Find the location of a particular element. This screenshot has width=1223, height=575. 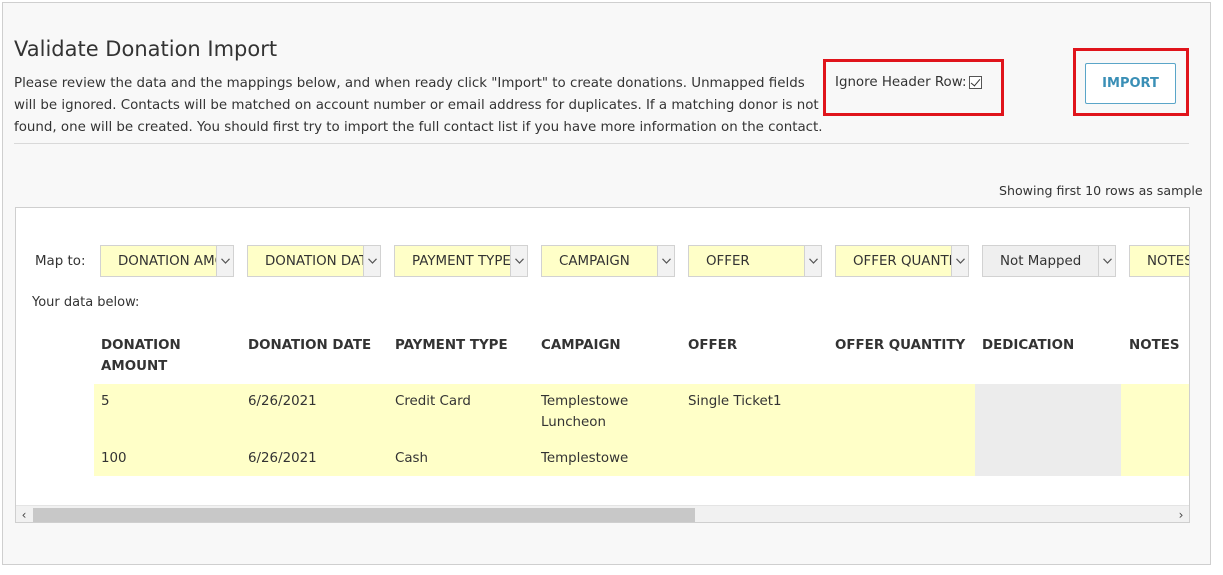

mapping-select-donation-date: DONATION DATE is located at coordinates (314, 261).